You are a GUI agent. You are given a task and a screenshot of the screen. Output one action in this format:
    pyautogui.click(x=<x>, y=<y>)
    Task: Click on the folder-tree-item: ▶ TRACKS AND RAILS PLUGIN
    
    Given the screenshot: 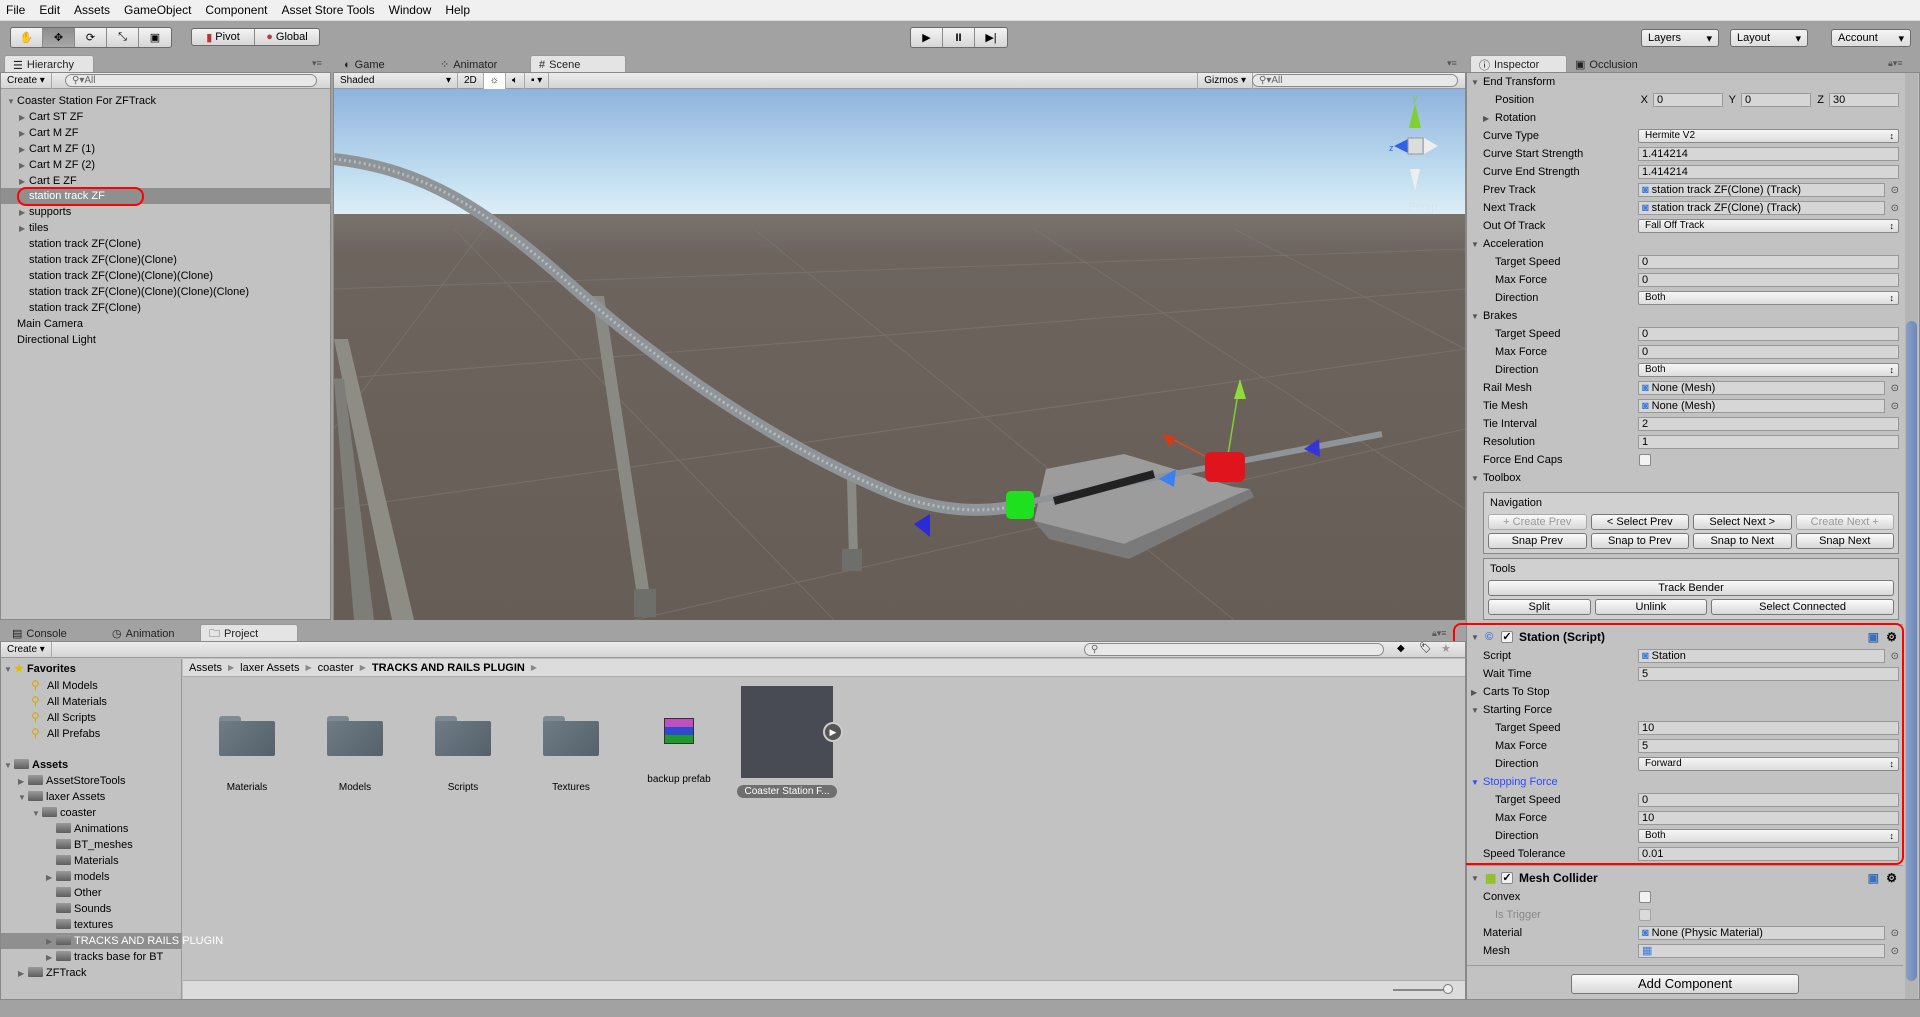 What is the action you would take?
    pyautogui.click(x=112, y=941)
    